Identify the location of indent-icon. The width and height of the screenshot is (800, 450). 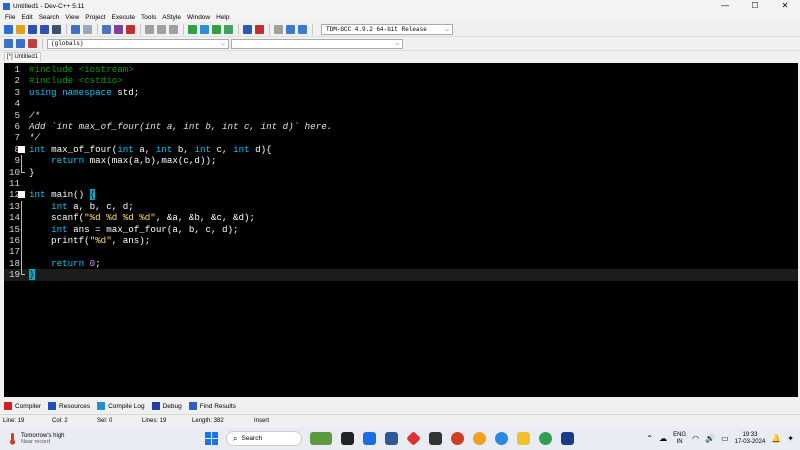
(278, 29).